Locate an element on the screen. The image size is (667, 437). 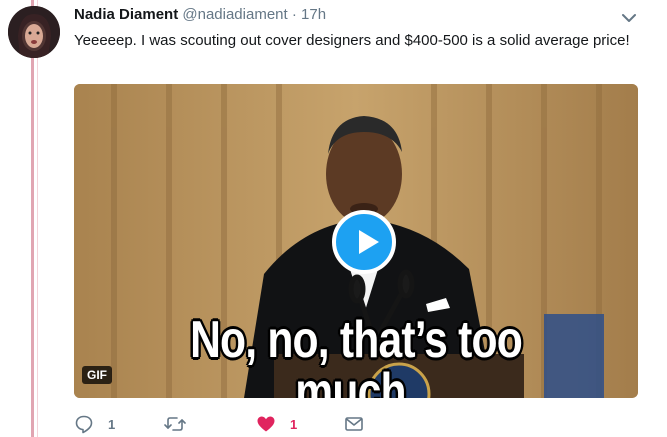
gif-badge: GIF is located at coordinates (97, 375).